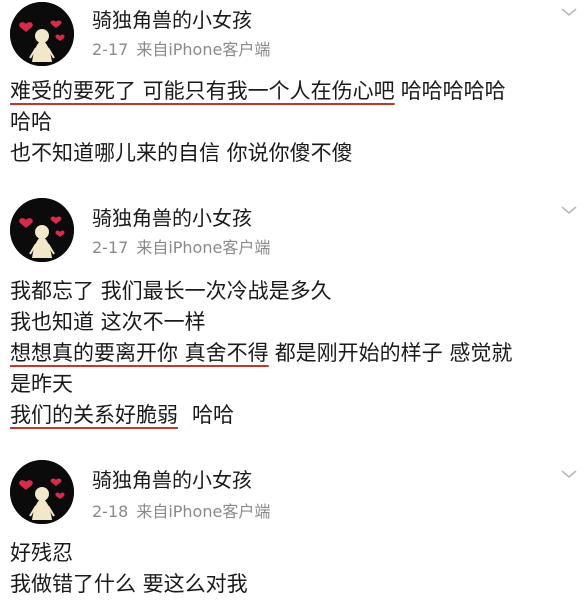  I want to click on underlined-text: 难受的要死了 可能只有我一个人在伤心吧, so click(202, 91).